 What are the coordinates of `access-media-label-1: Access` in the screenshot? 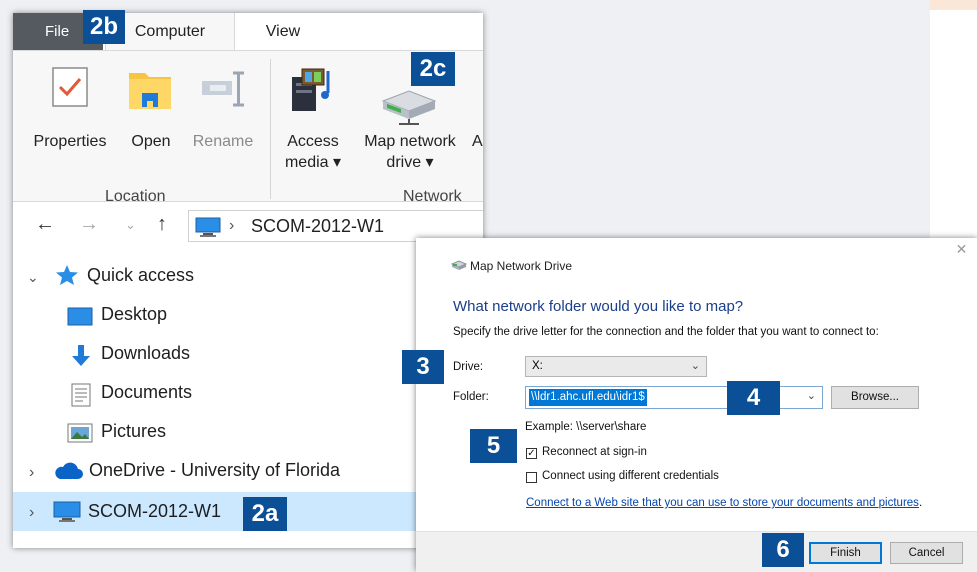 It's located at (313, 141).